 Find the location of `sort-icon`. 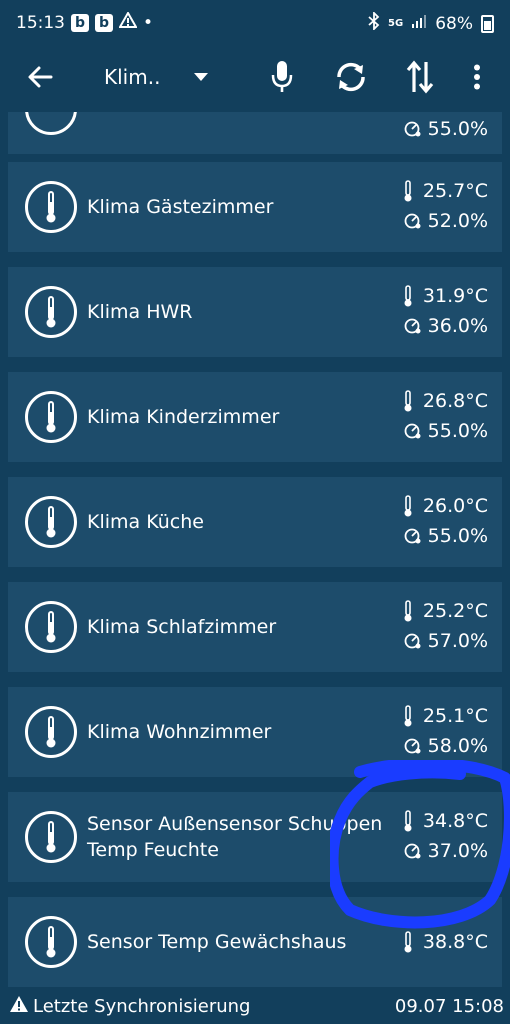

sort-icon is located at coordinates (420, 77).